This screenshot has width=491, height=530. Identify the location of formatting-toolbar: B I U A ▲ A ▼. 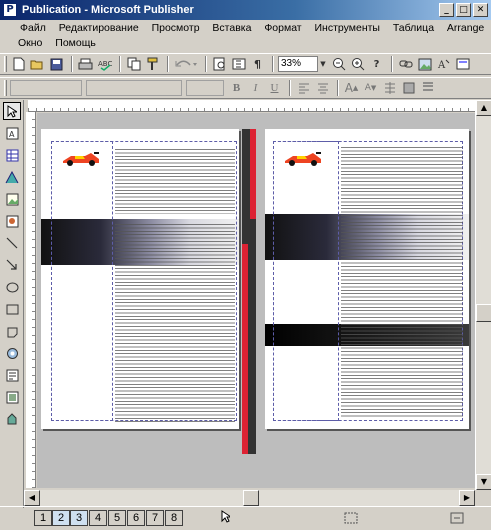
(245, 88).